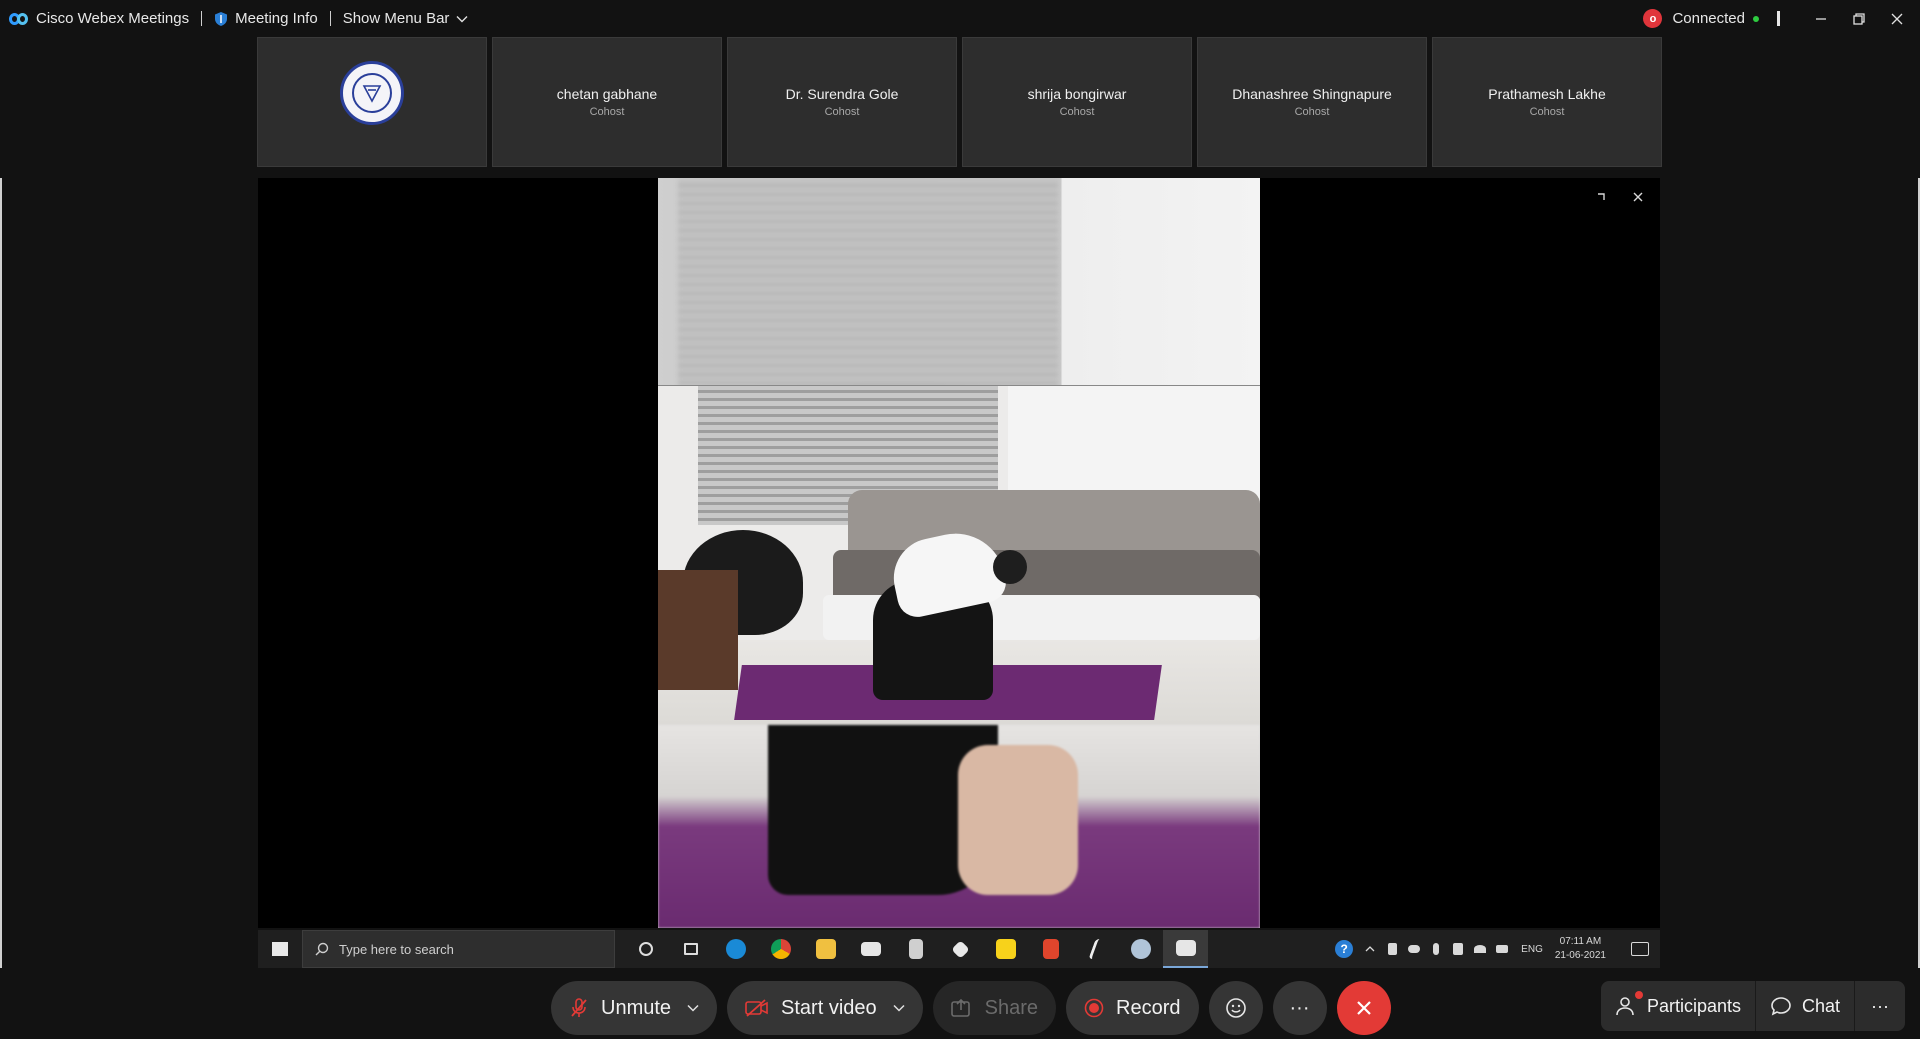 Image resolution: width=1920 pixels, height=1039 pixels. I want to click on file-explorer-icon, so click(825, 949).